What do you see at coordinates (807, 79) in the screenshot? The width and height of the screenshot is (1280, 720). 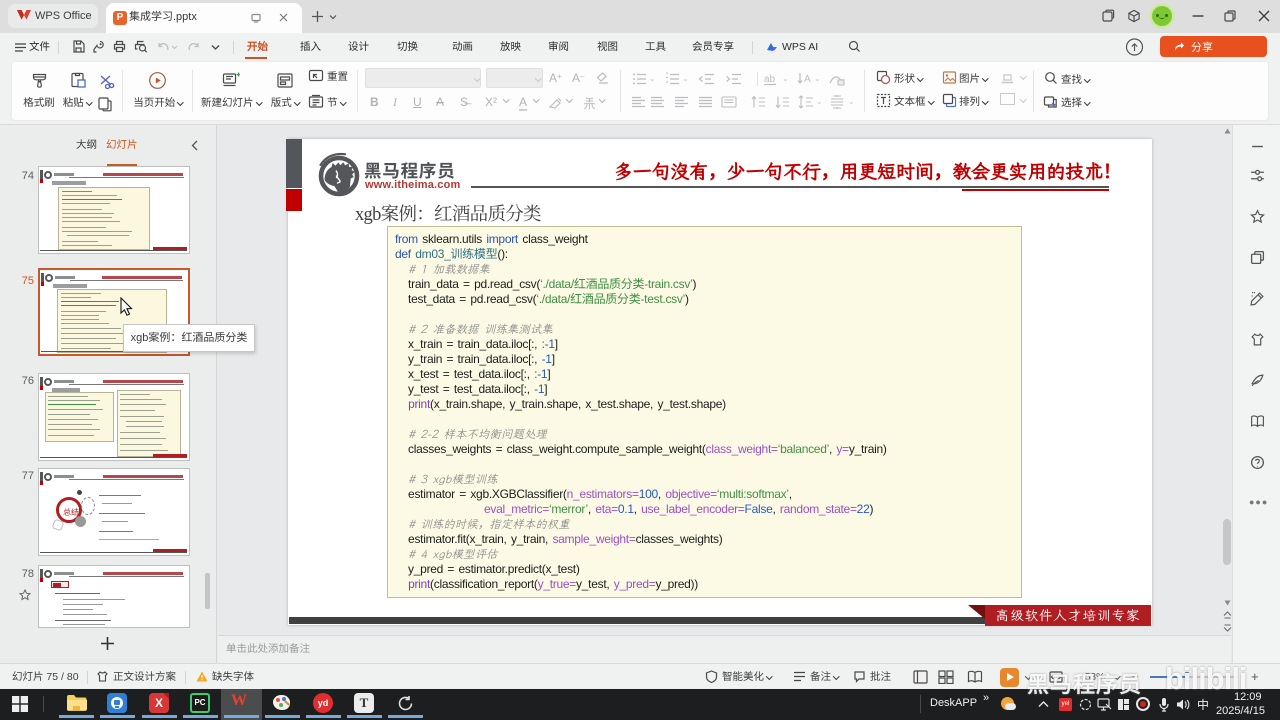 I see `svg-text: A` at bounding box center [807, 79].